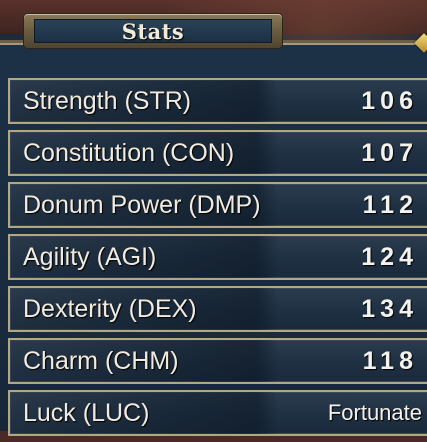 This screenshot has height=442, width=427. Describe the element at coordinates (389, 257) in the screenshot. I see `stat-value: 124` at that location.